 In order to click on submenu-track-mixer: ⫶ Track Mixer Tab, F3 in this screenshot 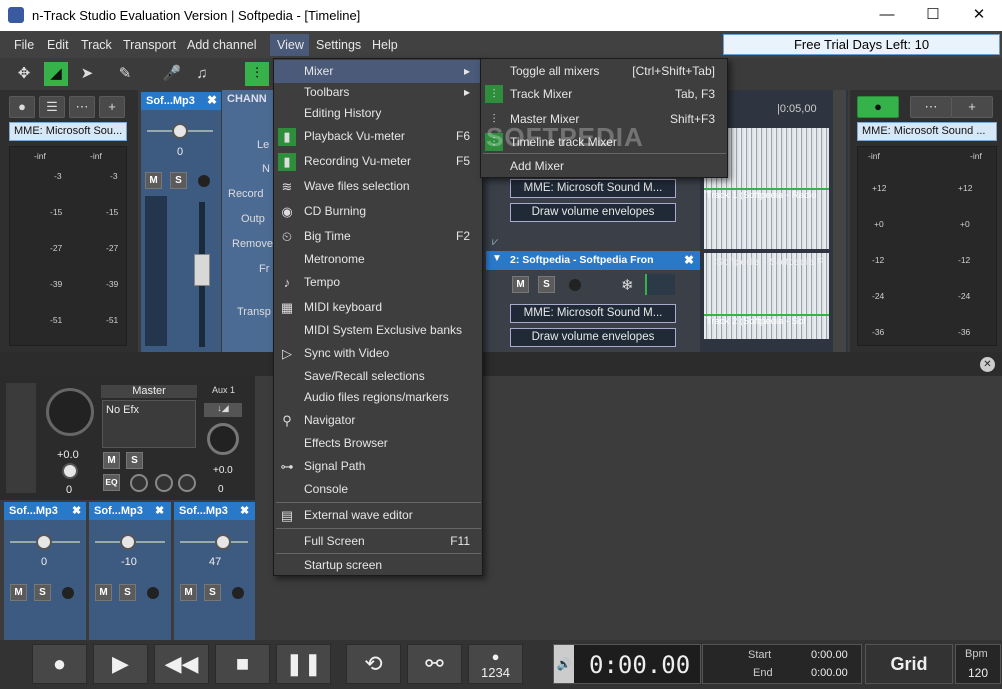, I will do `click(604, 94)`.